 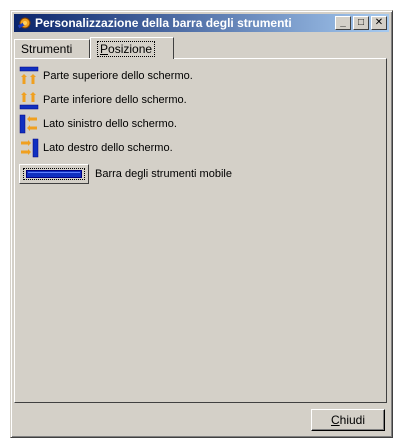 I want to click on tab-strumenti-label: Strumenti, so click(x=47, y=49).